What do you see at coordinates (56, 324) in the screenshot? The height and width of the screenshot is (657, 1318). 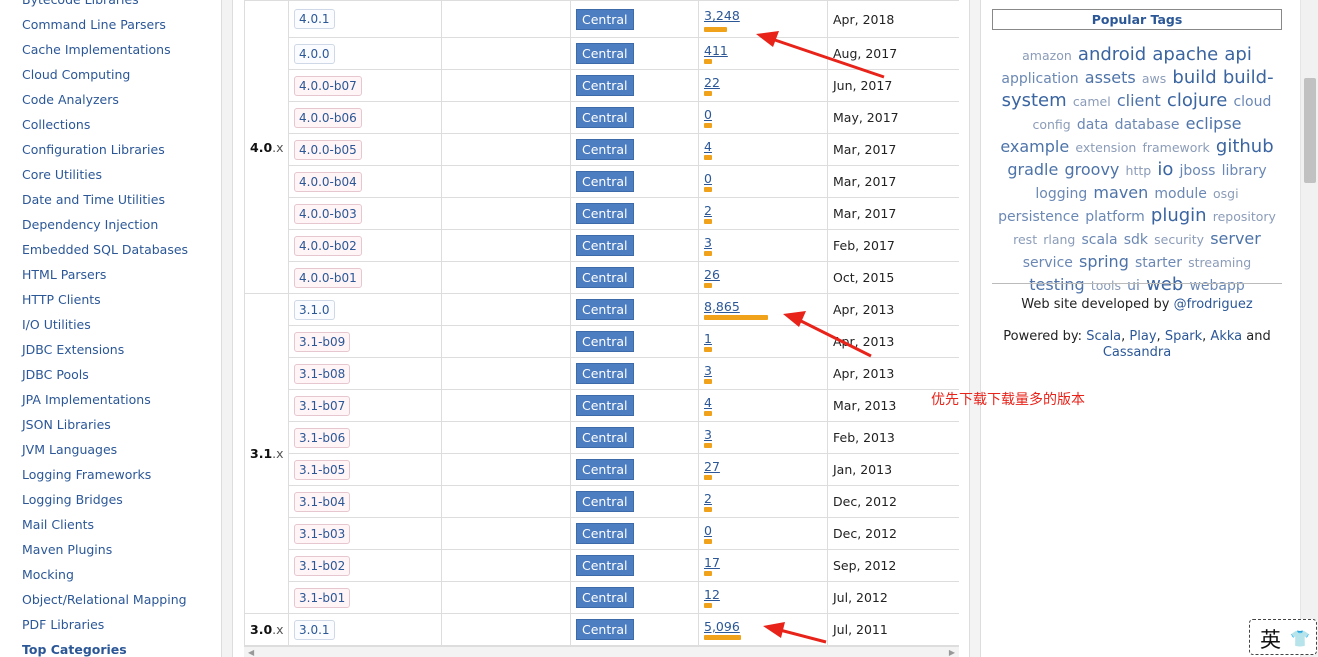 I see `sidebar-item: I/O Utilities` at bounding box center [56, 324].